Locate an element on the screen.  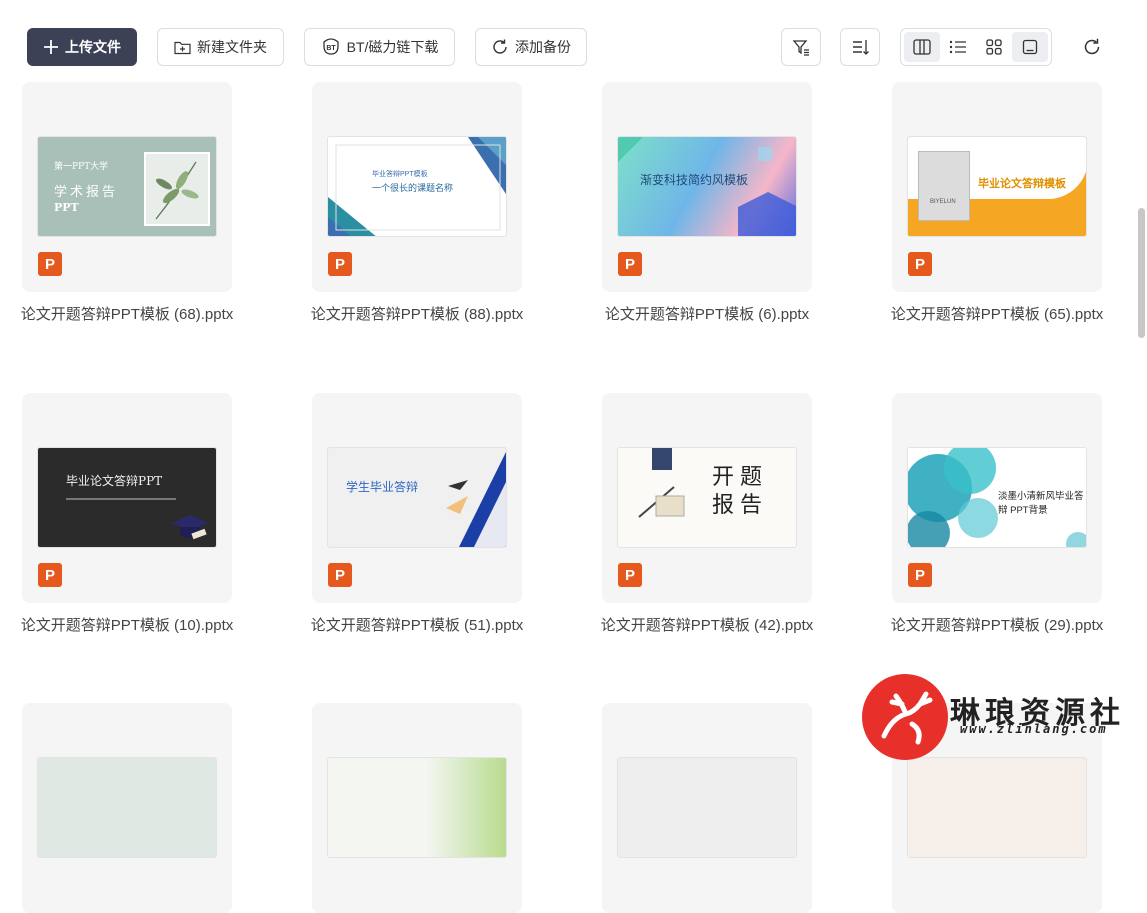
upload-label: 上传文件 is located at coordinates (93, 47).